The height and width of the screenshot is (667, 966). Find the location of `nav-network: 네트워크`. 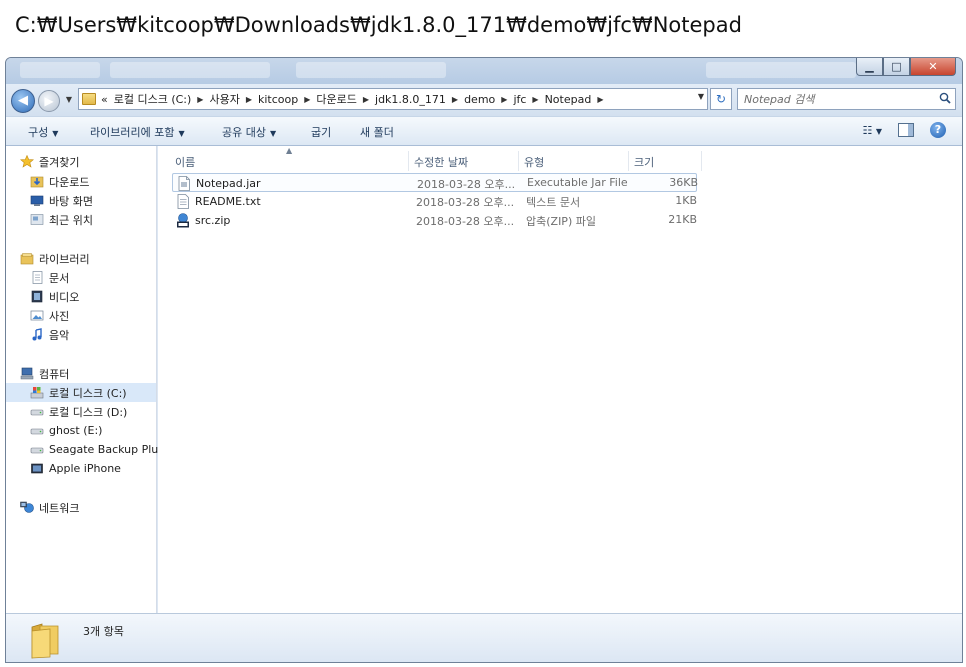

nav-network: 네트워크 is located at coordinates (95, 507).